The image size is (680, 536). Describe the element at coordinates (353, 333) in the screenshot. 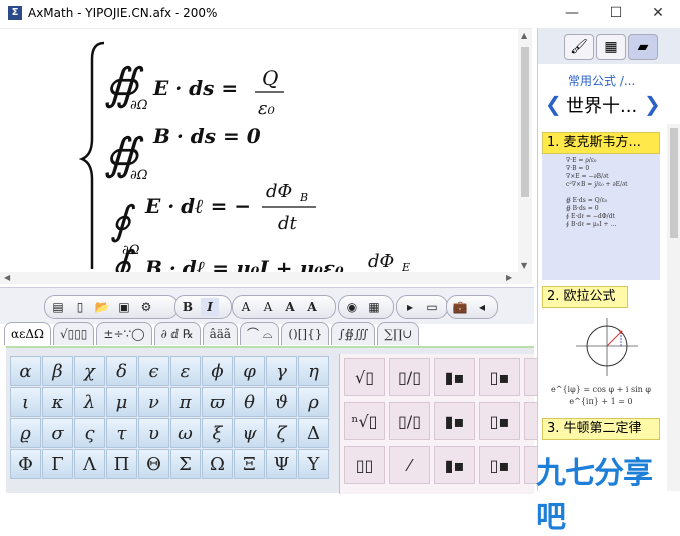

I see `tab-integrals: ∫∯∭` at that location.